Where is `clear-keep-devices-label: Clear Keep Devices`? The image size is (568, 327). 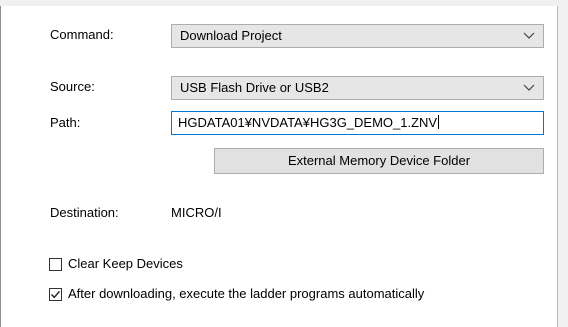 clear-keep-devices-label: Clear Keep Devices is located at coordinates (125, 264).